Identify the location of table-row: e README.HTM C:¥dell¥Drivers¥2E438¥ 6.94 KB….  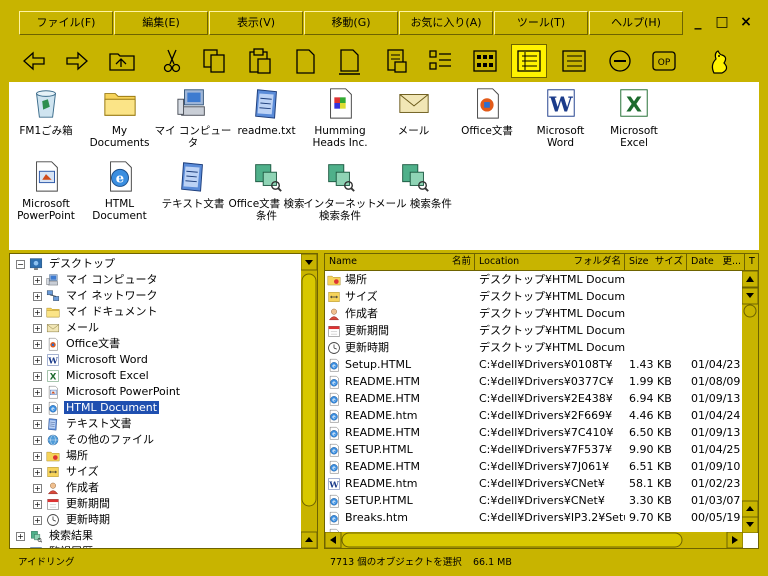
(534, 398).